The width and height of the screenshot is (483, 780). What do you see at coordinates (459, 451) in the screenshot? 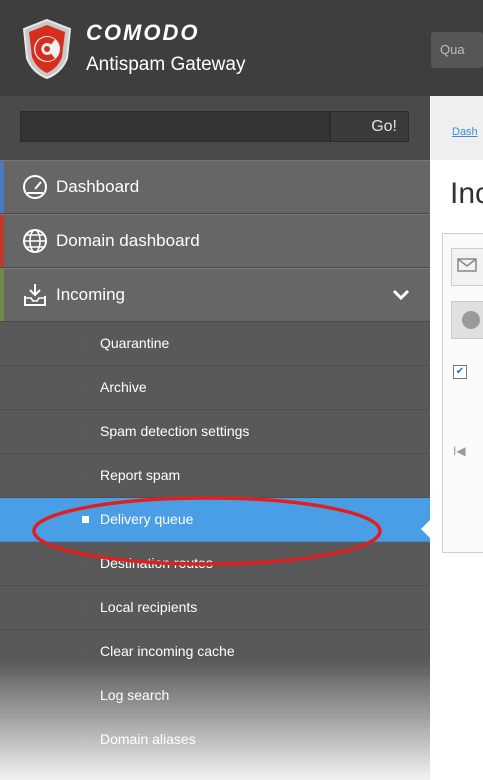
I see `first-page-icon: I◀` at bounding box center [459, 451].